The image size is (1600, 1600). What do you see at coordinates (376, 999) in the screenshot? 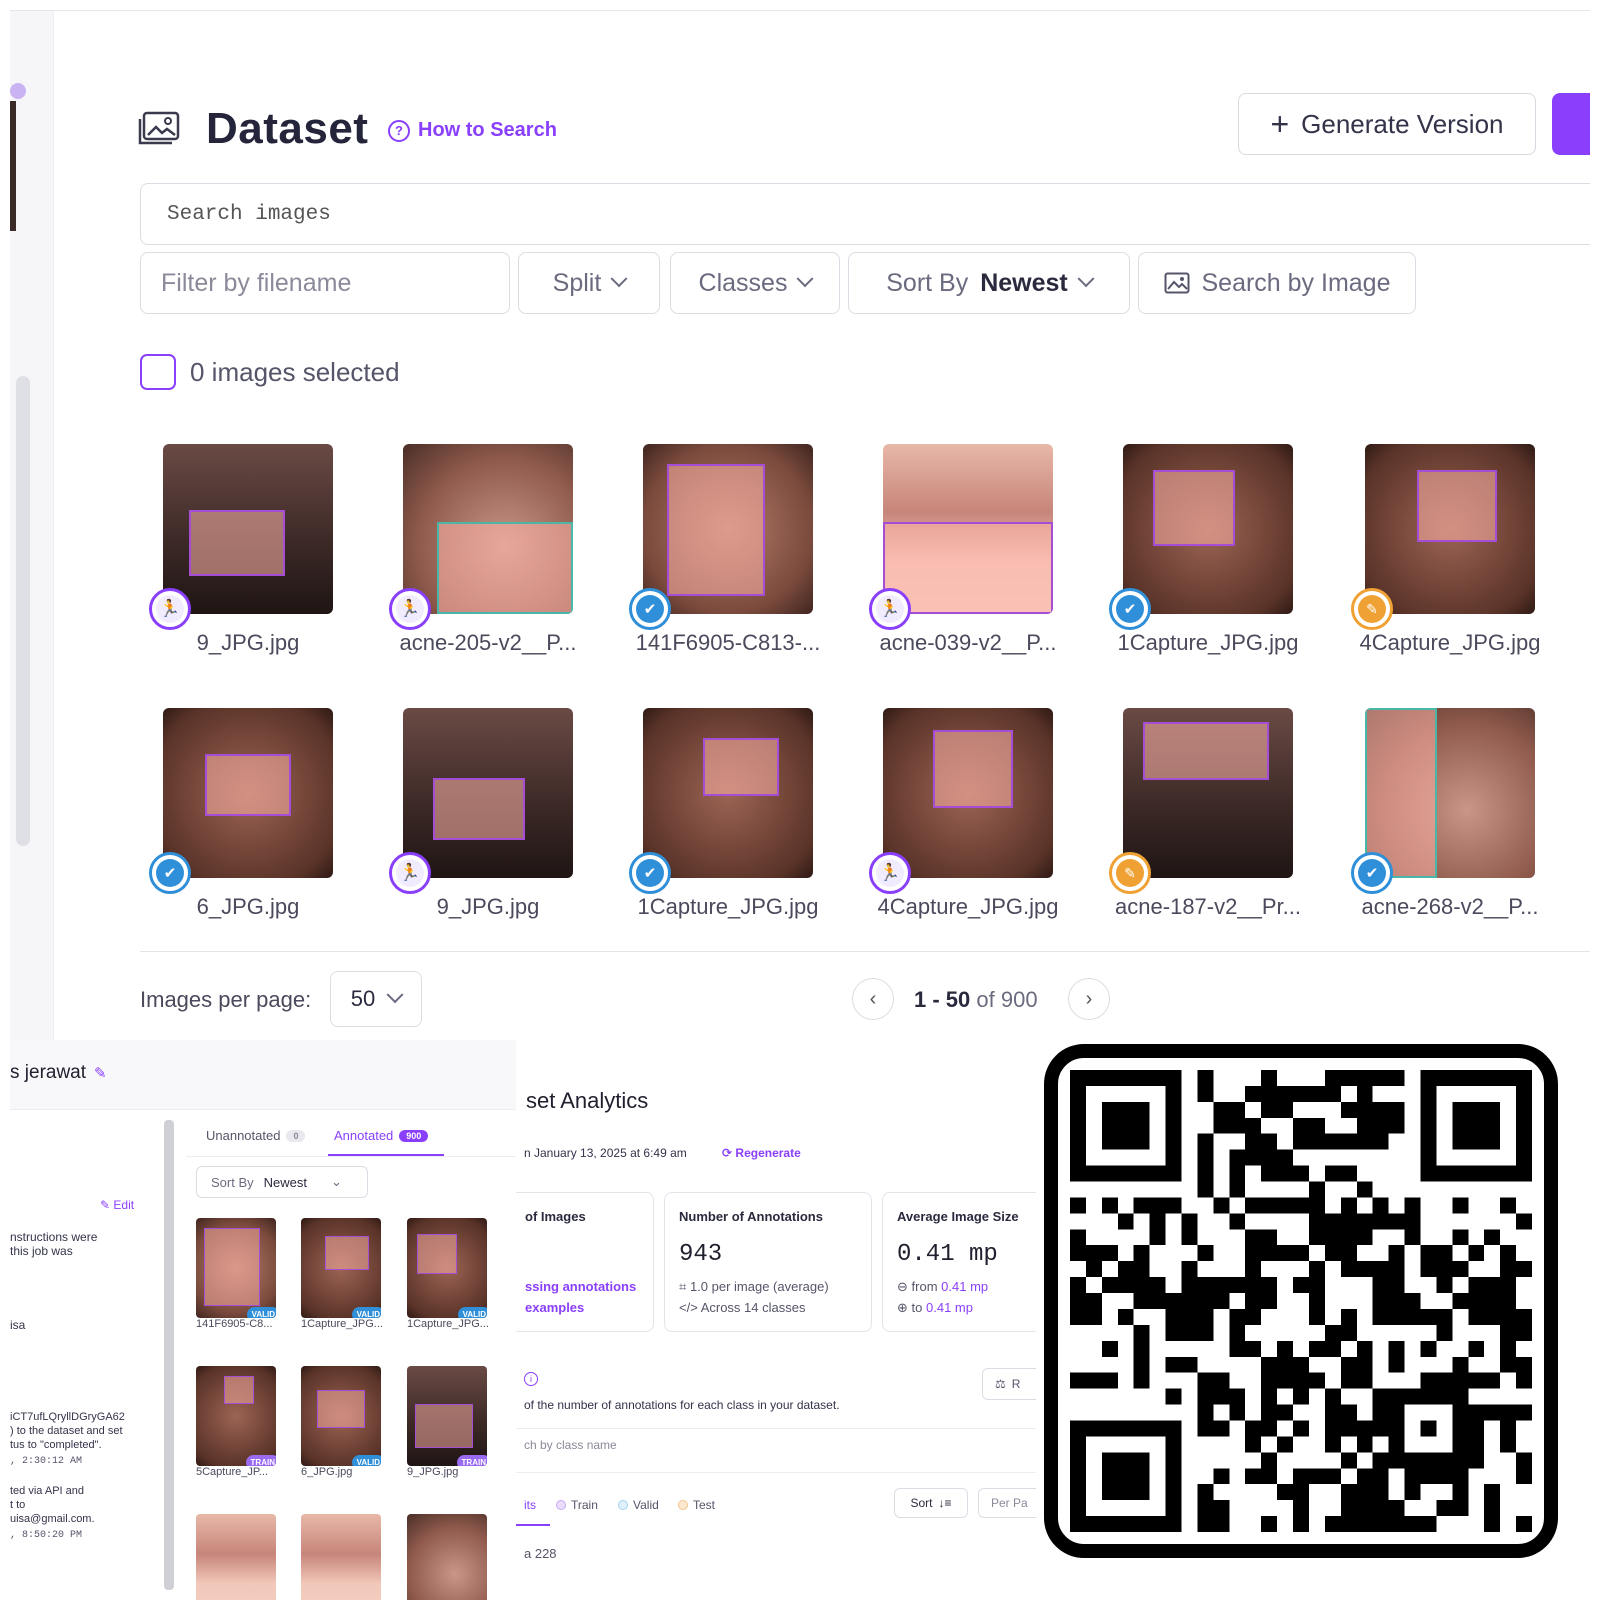
I see `images-per-page-select: 50` at bounding box center [376, 999].